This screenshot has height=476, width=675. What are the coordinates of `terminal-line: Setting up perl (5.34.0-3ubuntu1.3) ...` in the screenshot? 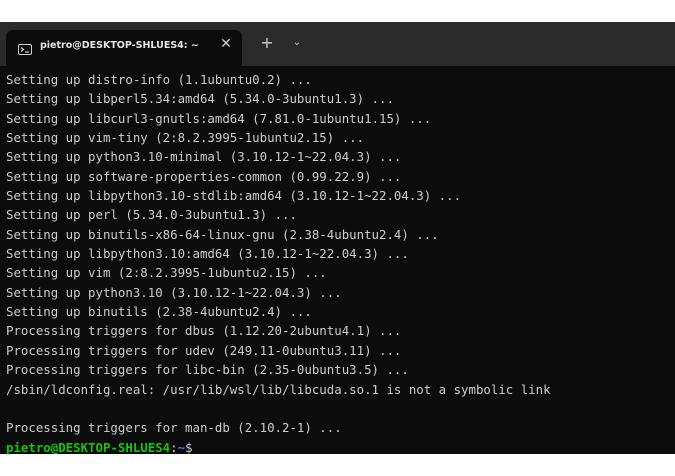 It's located at (151, 215).